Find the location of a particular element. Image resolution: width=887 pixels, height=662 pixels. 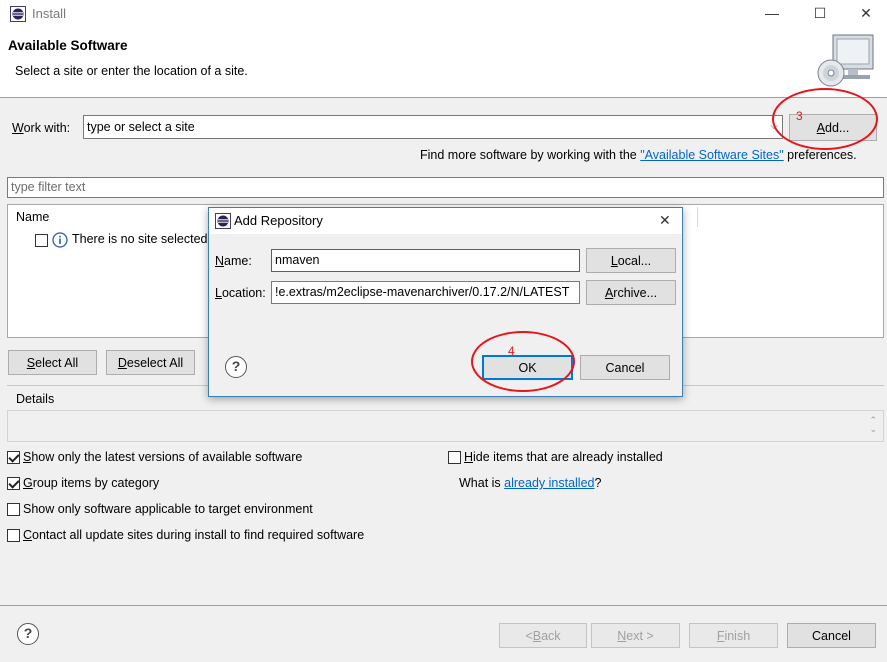

what-is-installed-text: What is already installed? is located at coordinates (530, 483).